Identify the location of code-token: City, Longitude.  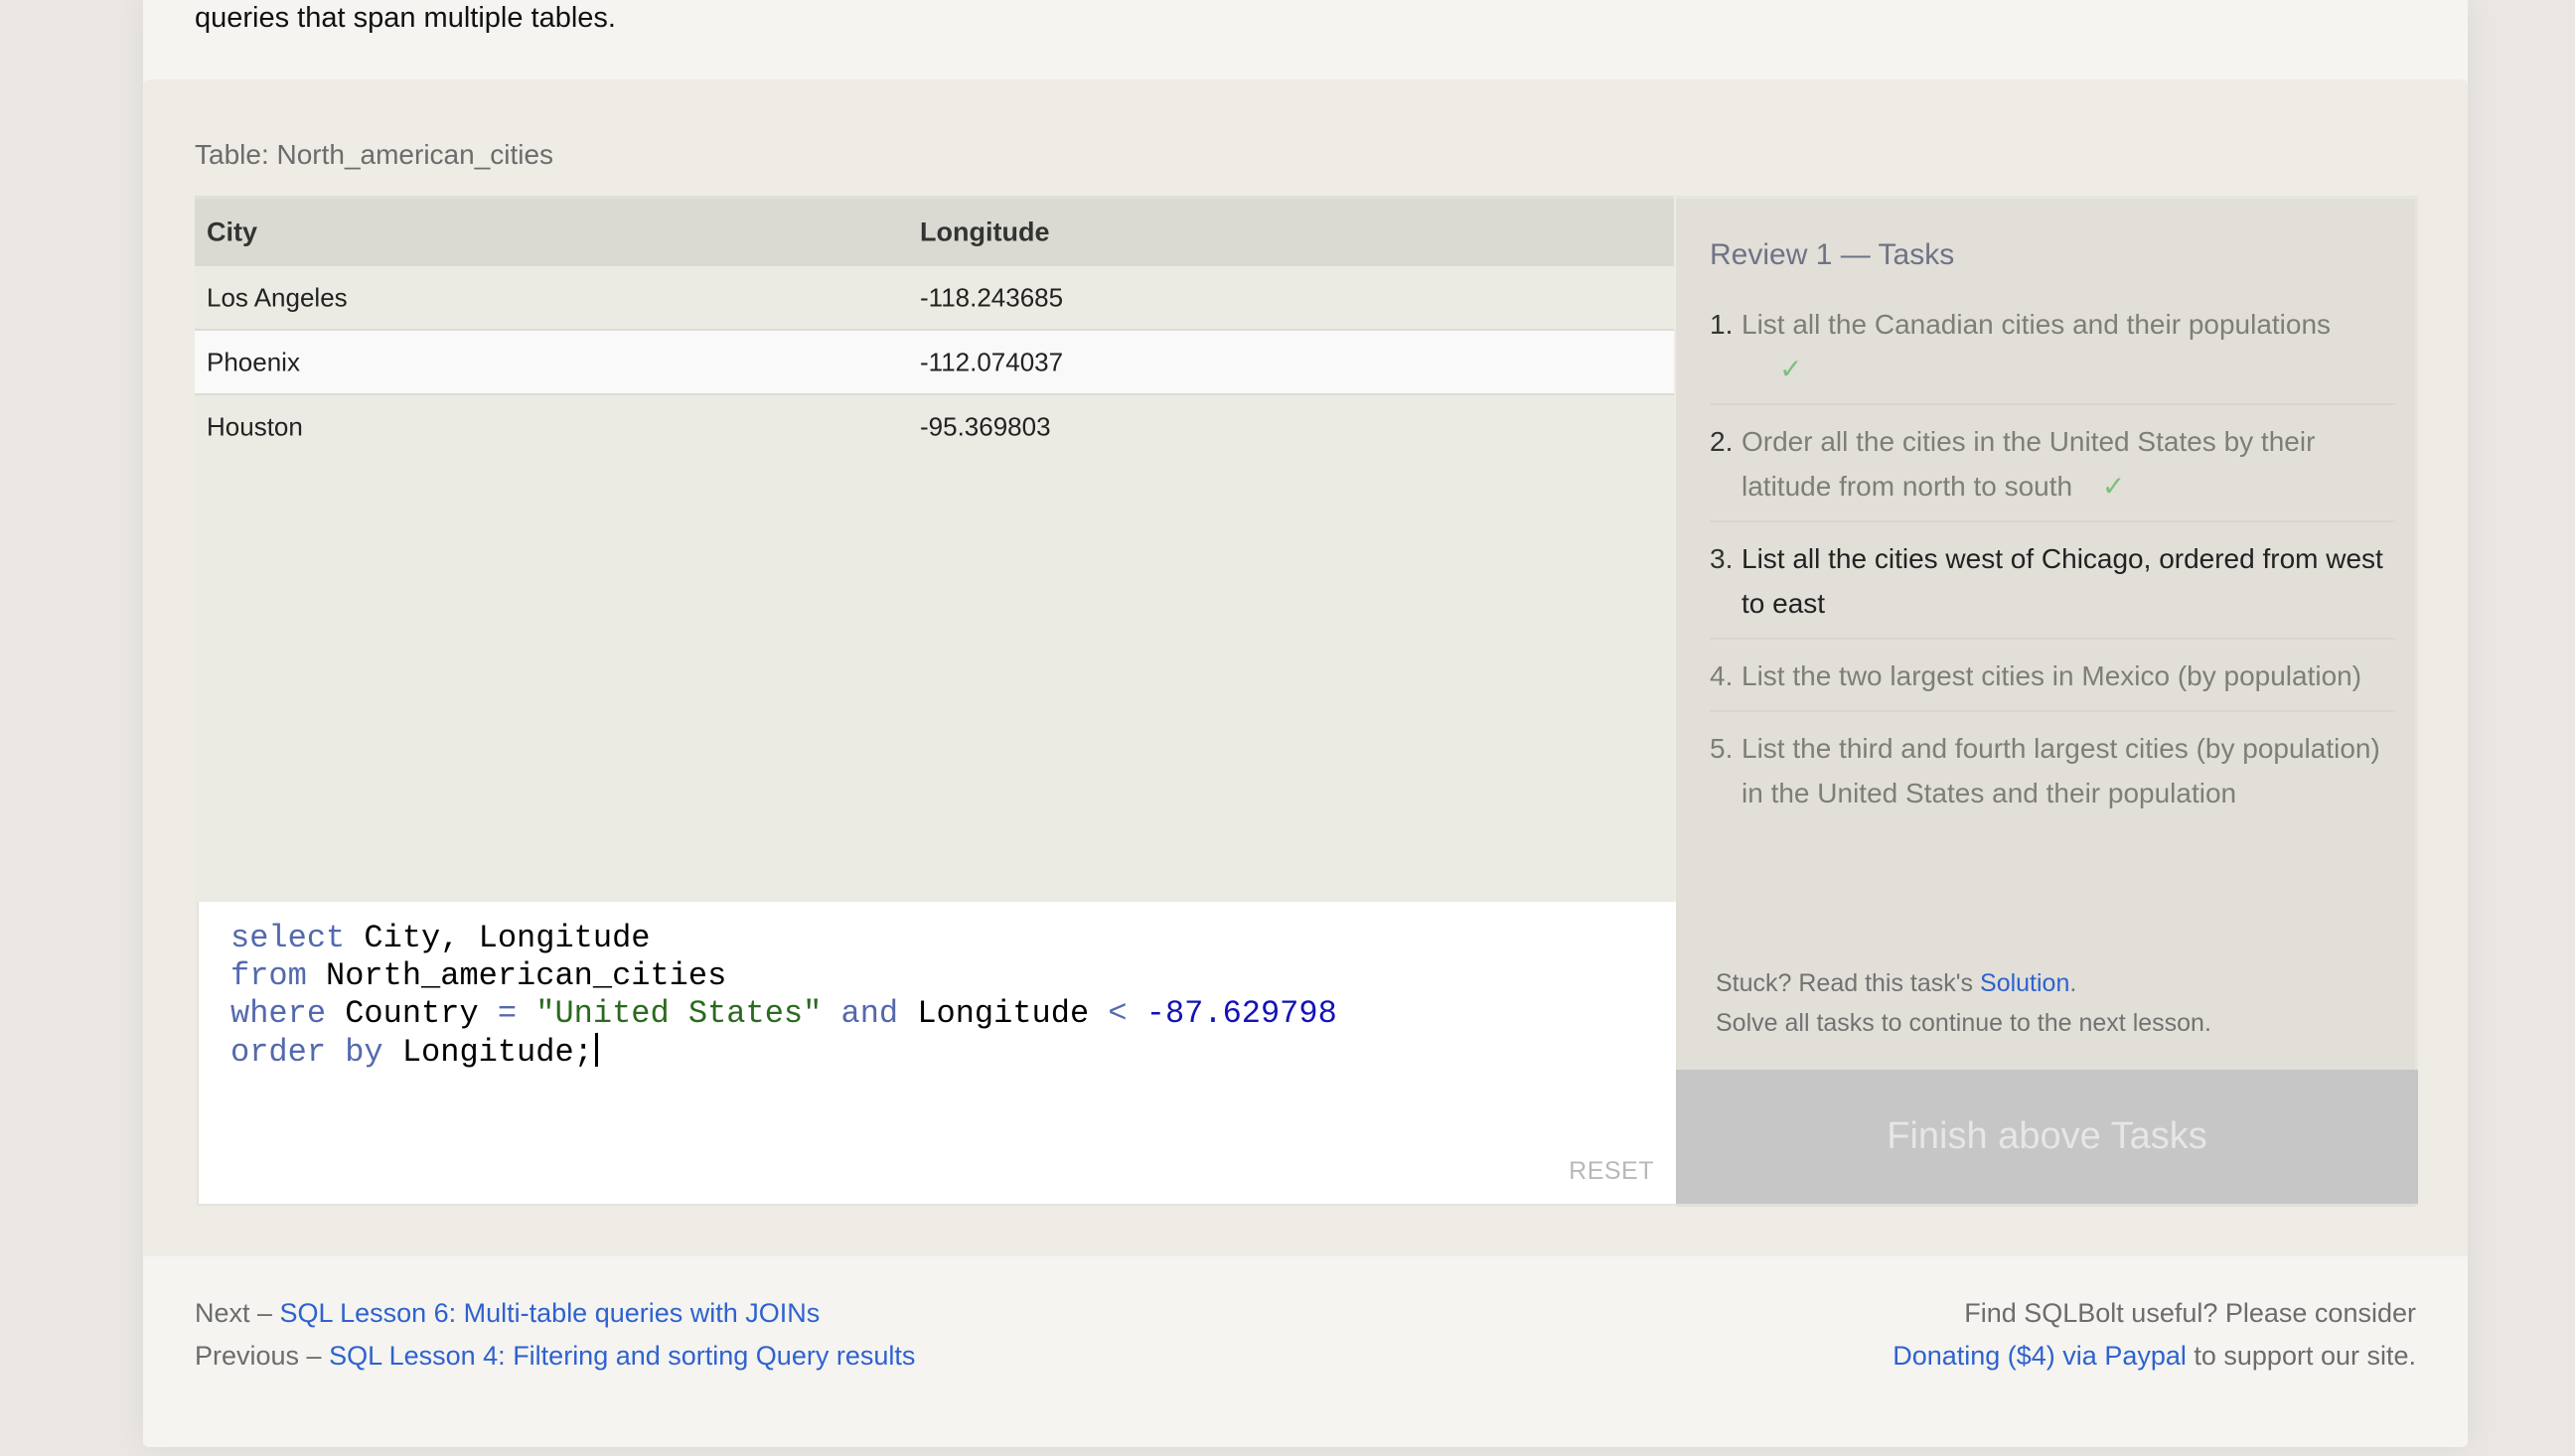
(498, 938).